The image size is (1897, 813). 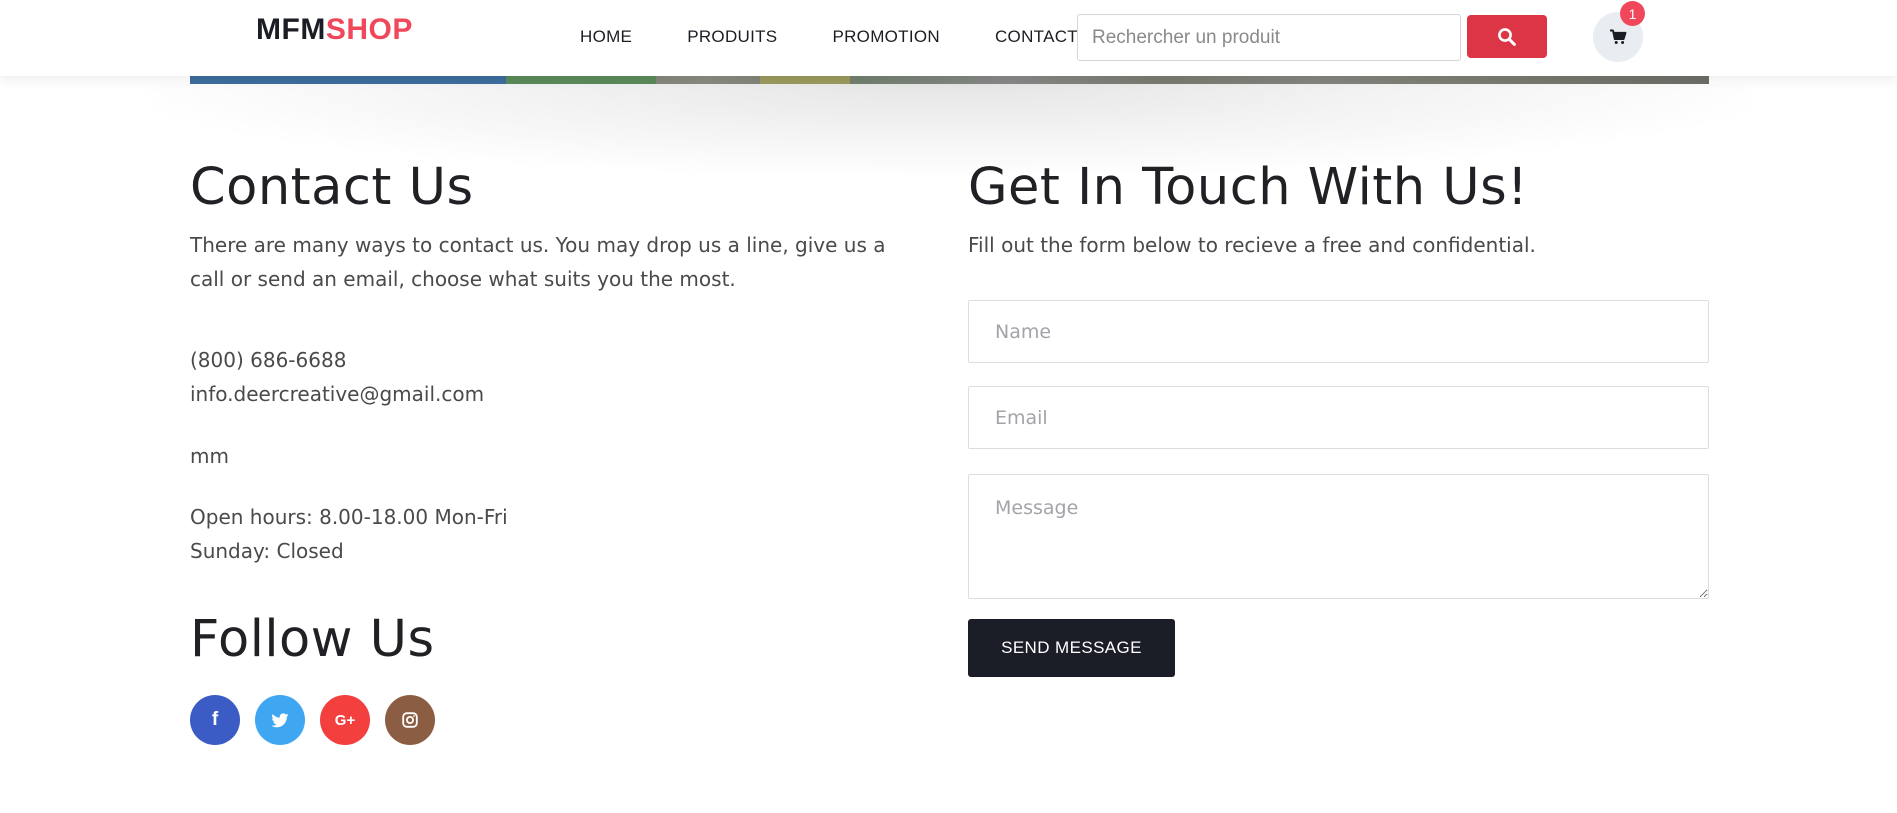 I want to click on logo-part-shop: SHOP, so click(x=369, y=29).